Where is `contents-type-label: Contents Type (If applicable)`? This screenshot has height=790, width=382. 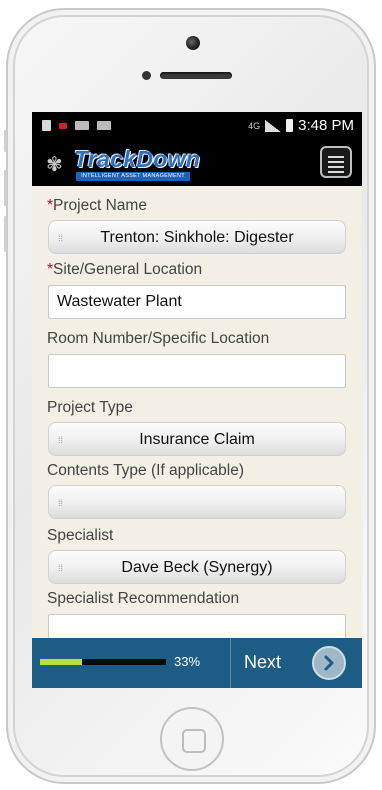
contents-type-label: Contents Type (If applicable) is located at coordinates (146, 470).